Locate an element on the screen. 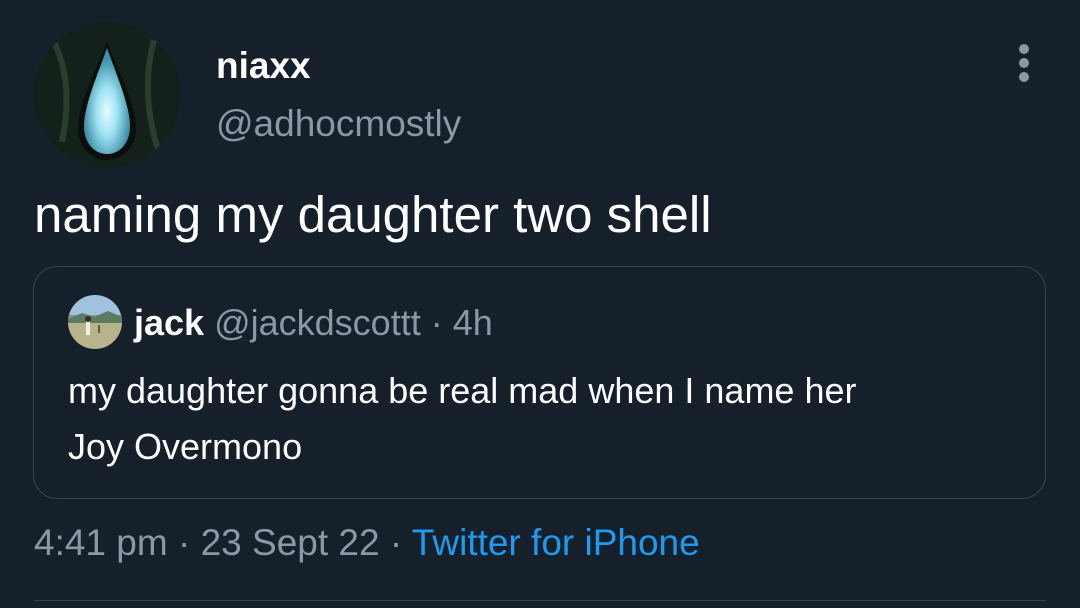 The height and width of the screenshot is (608, 1080). tweet-source-link: Twitter for iPhone is located at coordinates (556, 542).